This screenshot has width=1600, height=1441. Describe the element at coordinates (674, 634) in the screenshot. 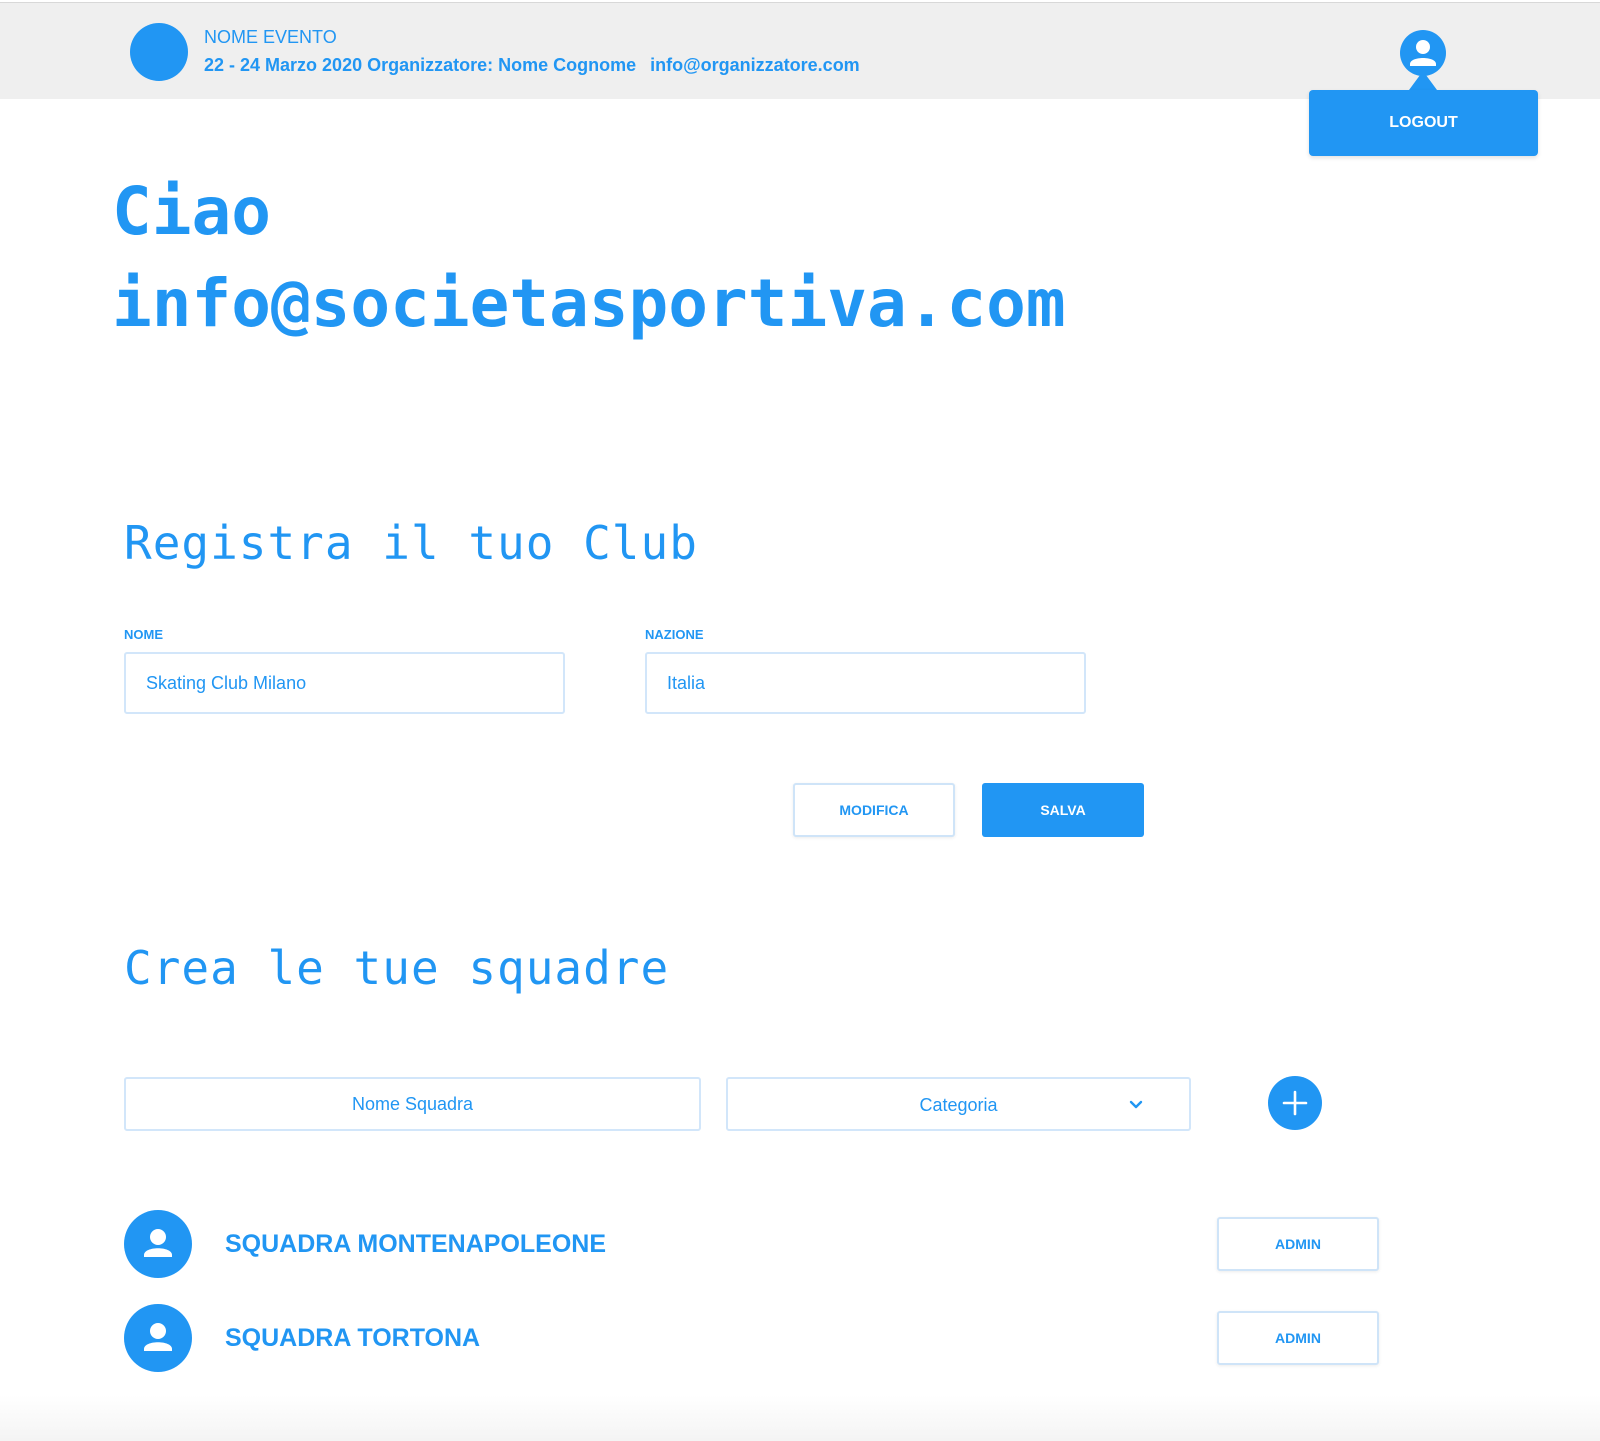

I see `country-label: NAZIONE` at that location.